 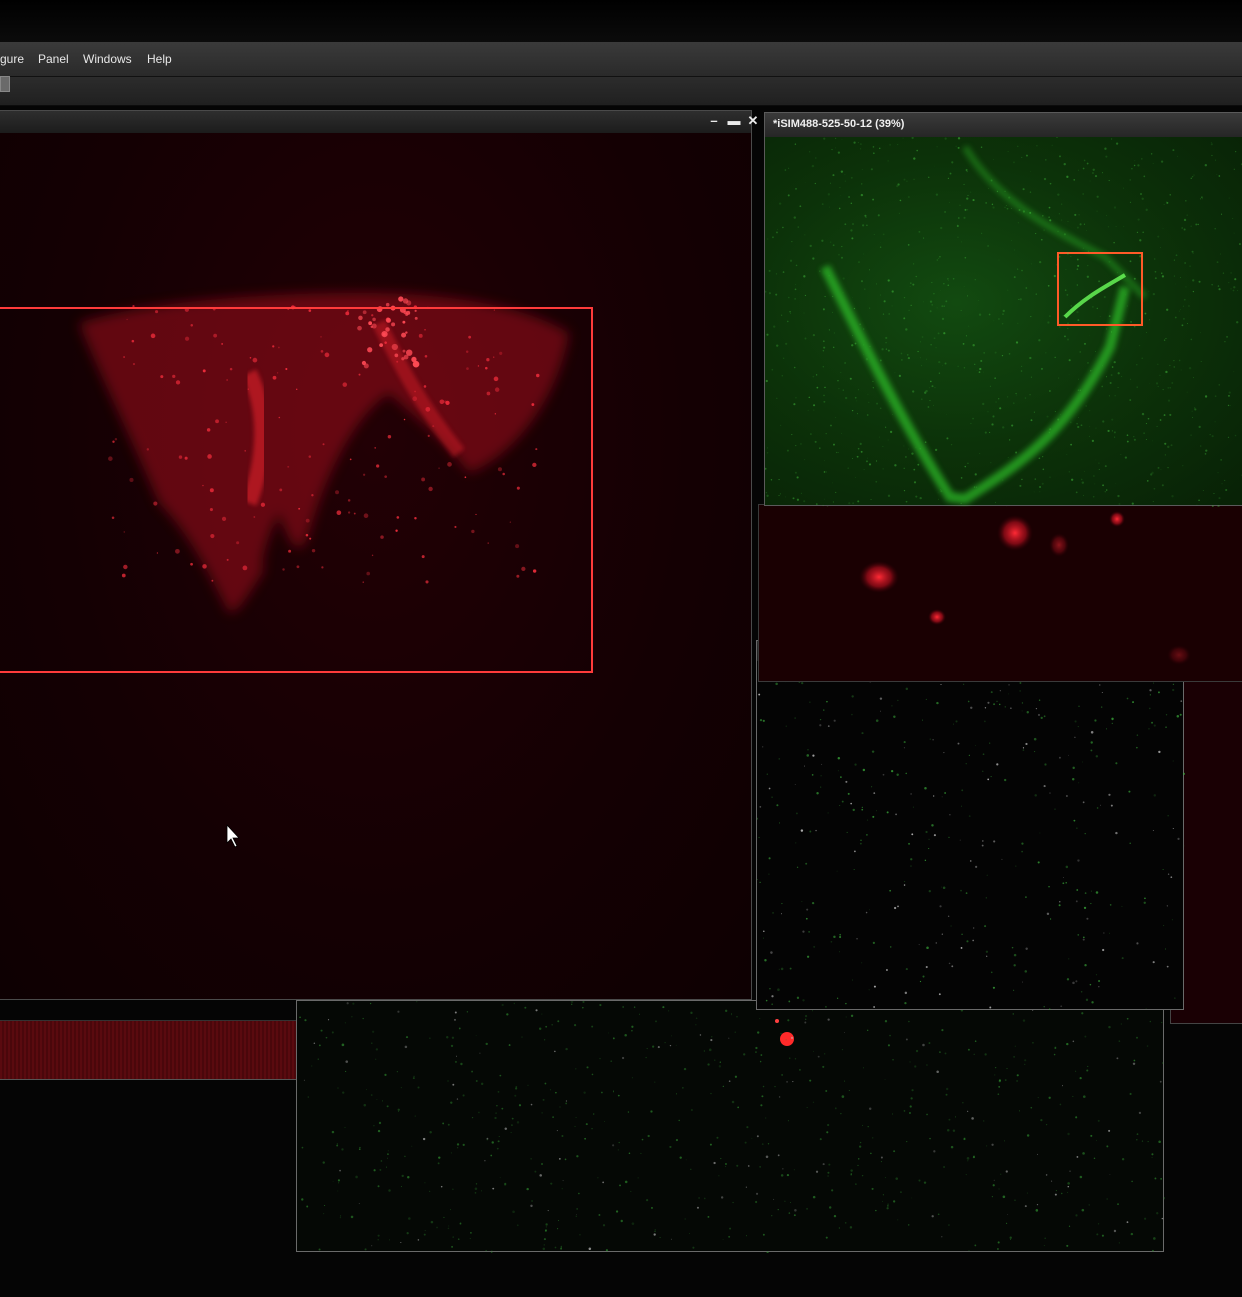 I want to click on red-puncta, so click(x=1117, y=519).